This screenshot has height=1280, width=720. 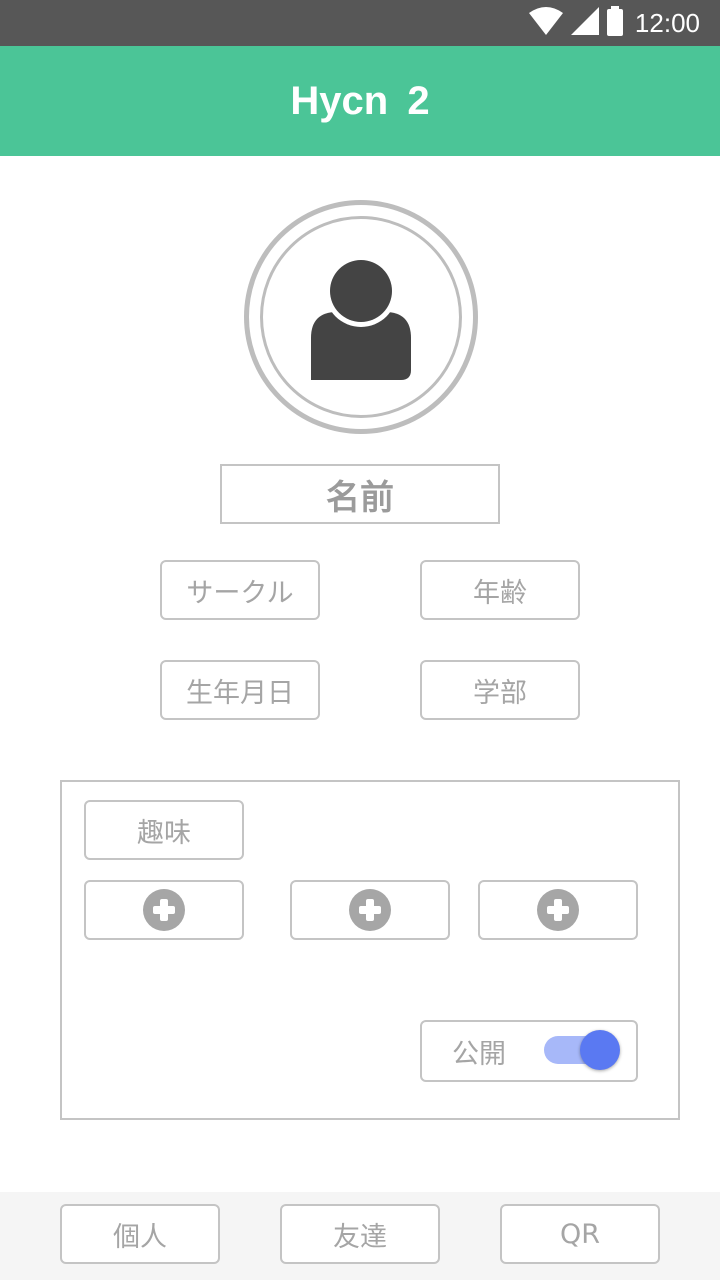 I want to click on public-setting: 公開, so click(x=529, y=1051).